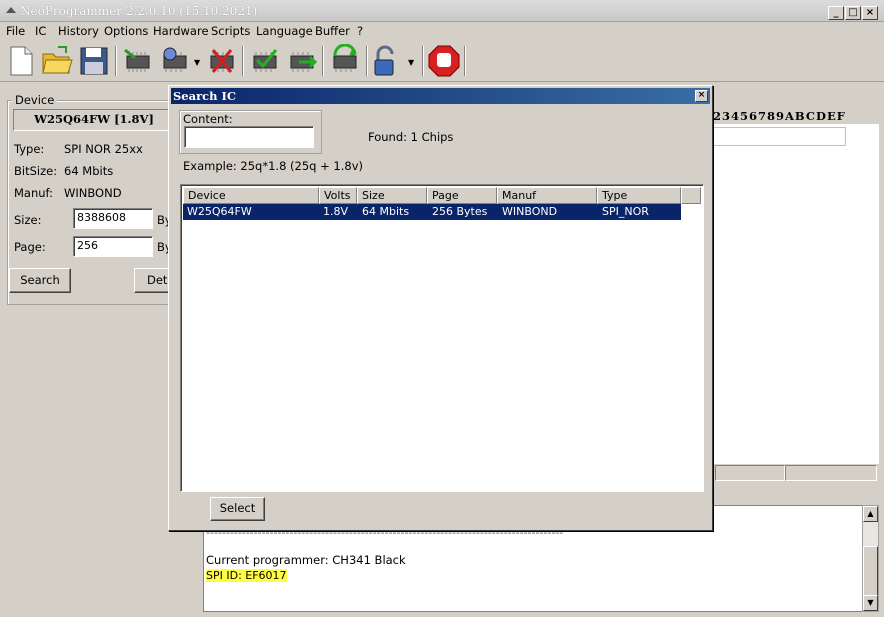 The image size is (884, 617). I want to click on size-label: Size:, so click(28, 220).